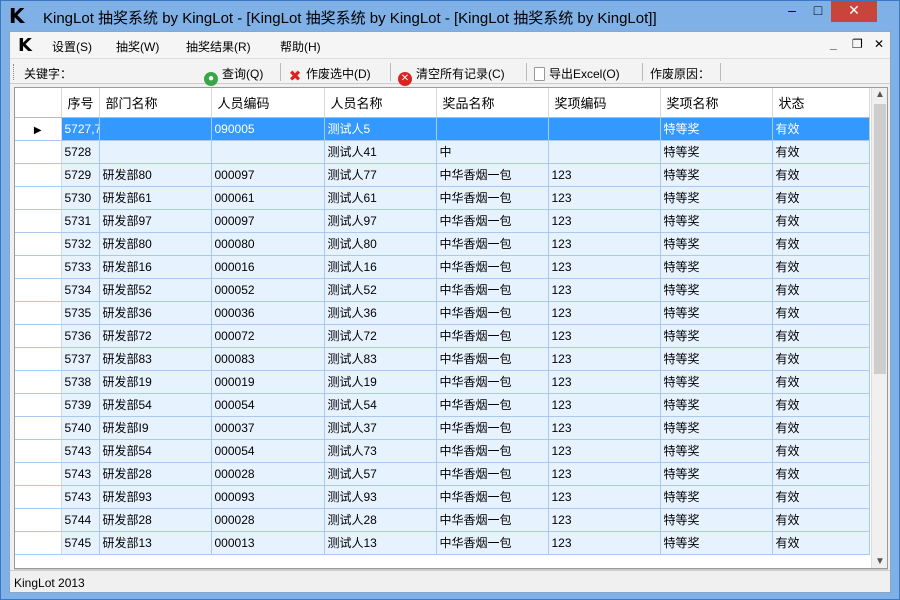 The width and height of the screenshot is (900, 600). I want to click on table-row: 5737 研发部83 000083 测试人83 中华香烟一包 123 特等奖 有效, so click(442, 359).